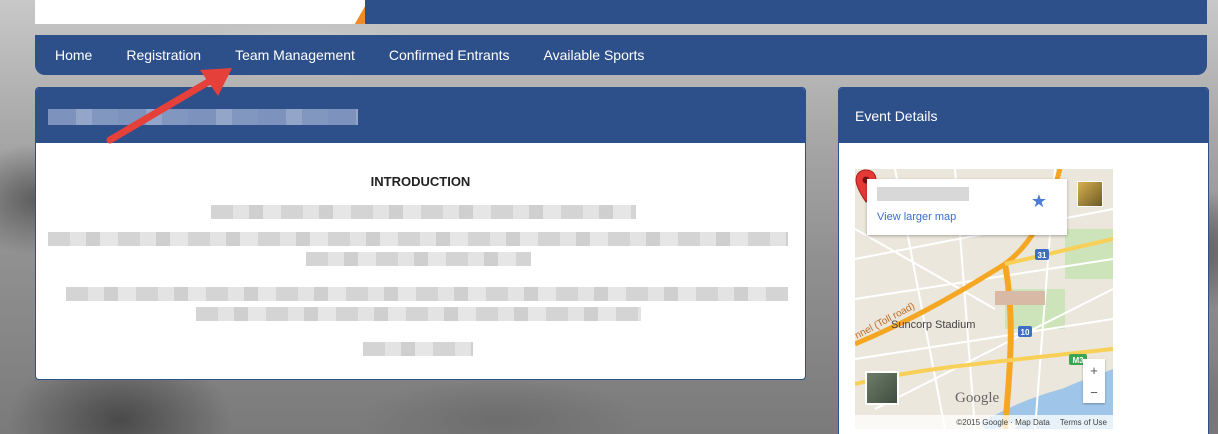 The image size is (1218, 434). I want to click on intro-title: INTRODUCTION, so click(420, 181).